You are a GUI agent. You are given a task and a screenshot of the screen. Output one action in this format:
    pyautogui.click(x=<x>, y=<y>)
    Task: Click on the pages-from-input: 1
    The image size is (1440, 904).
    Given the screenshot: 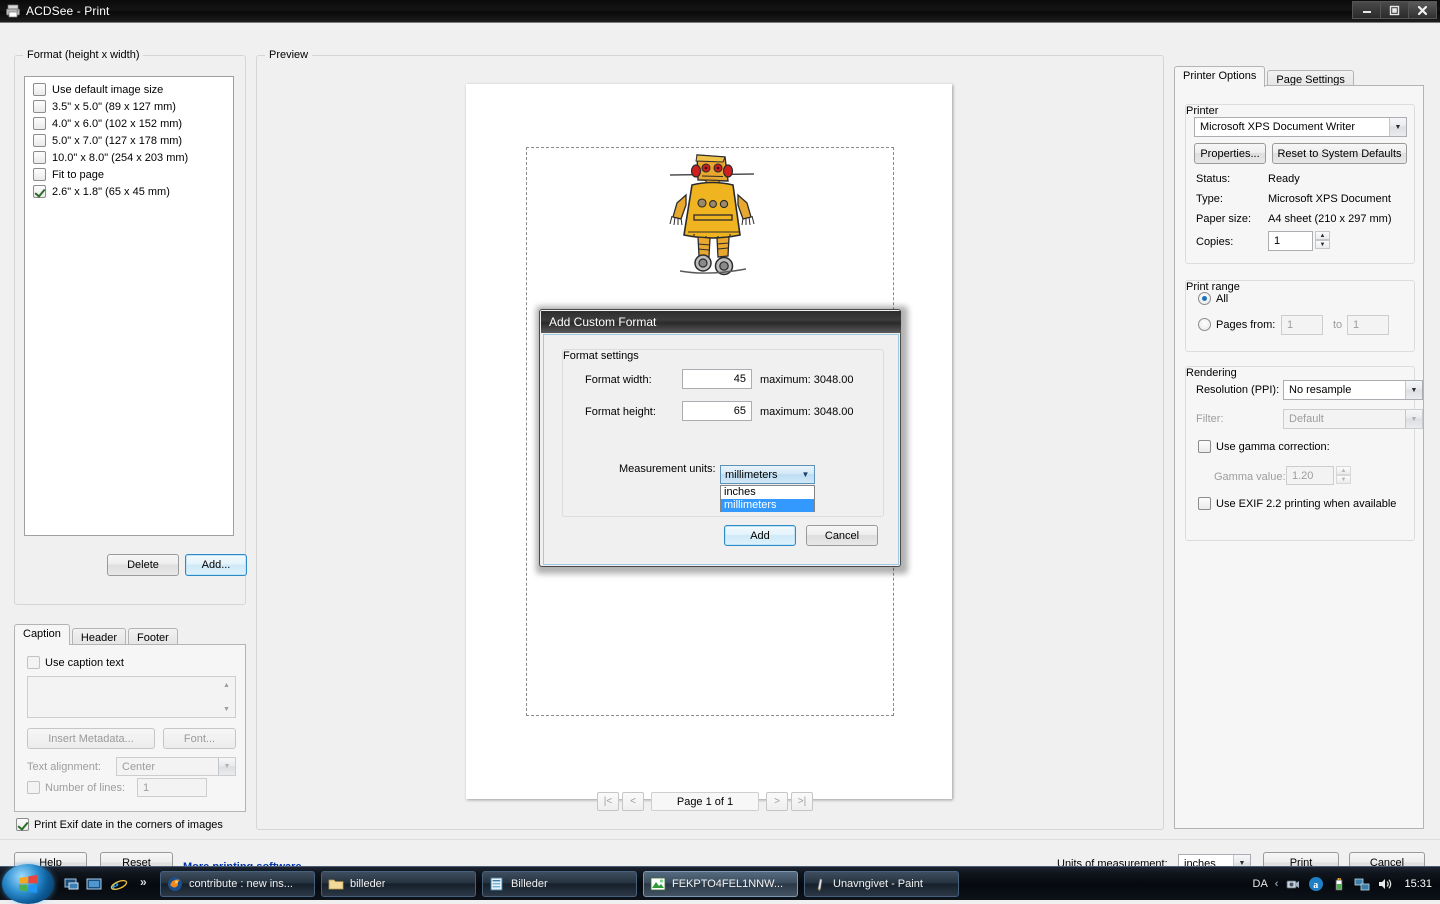 What is the action you would take?
    pyautogui.click(x=1302, y=325)
    